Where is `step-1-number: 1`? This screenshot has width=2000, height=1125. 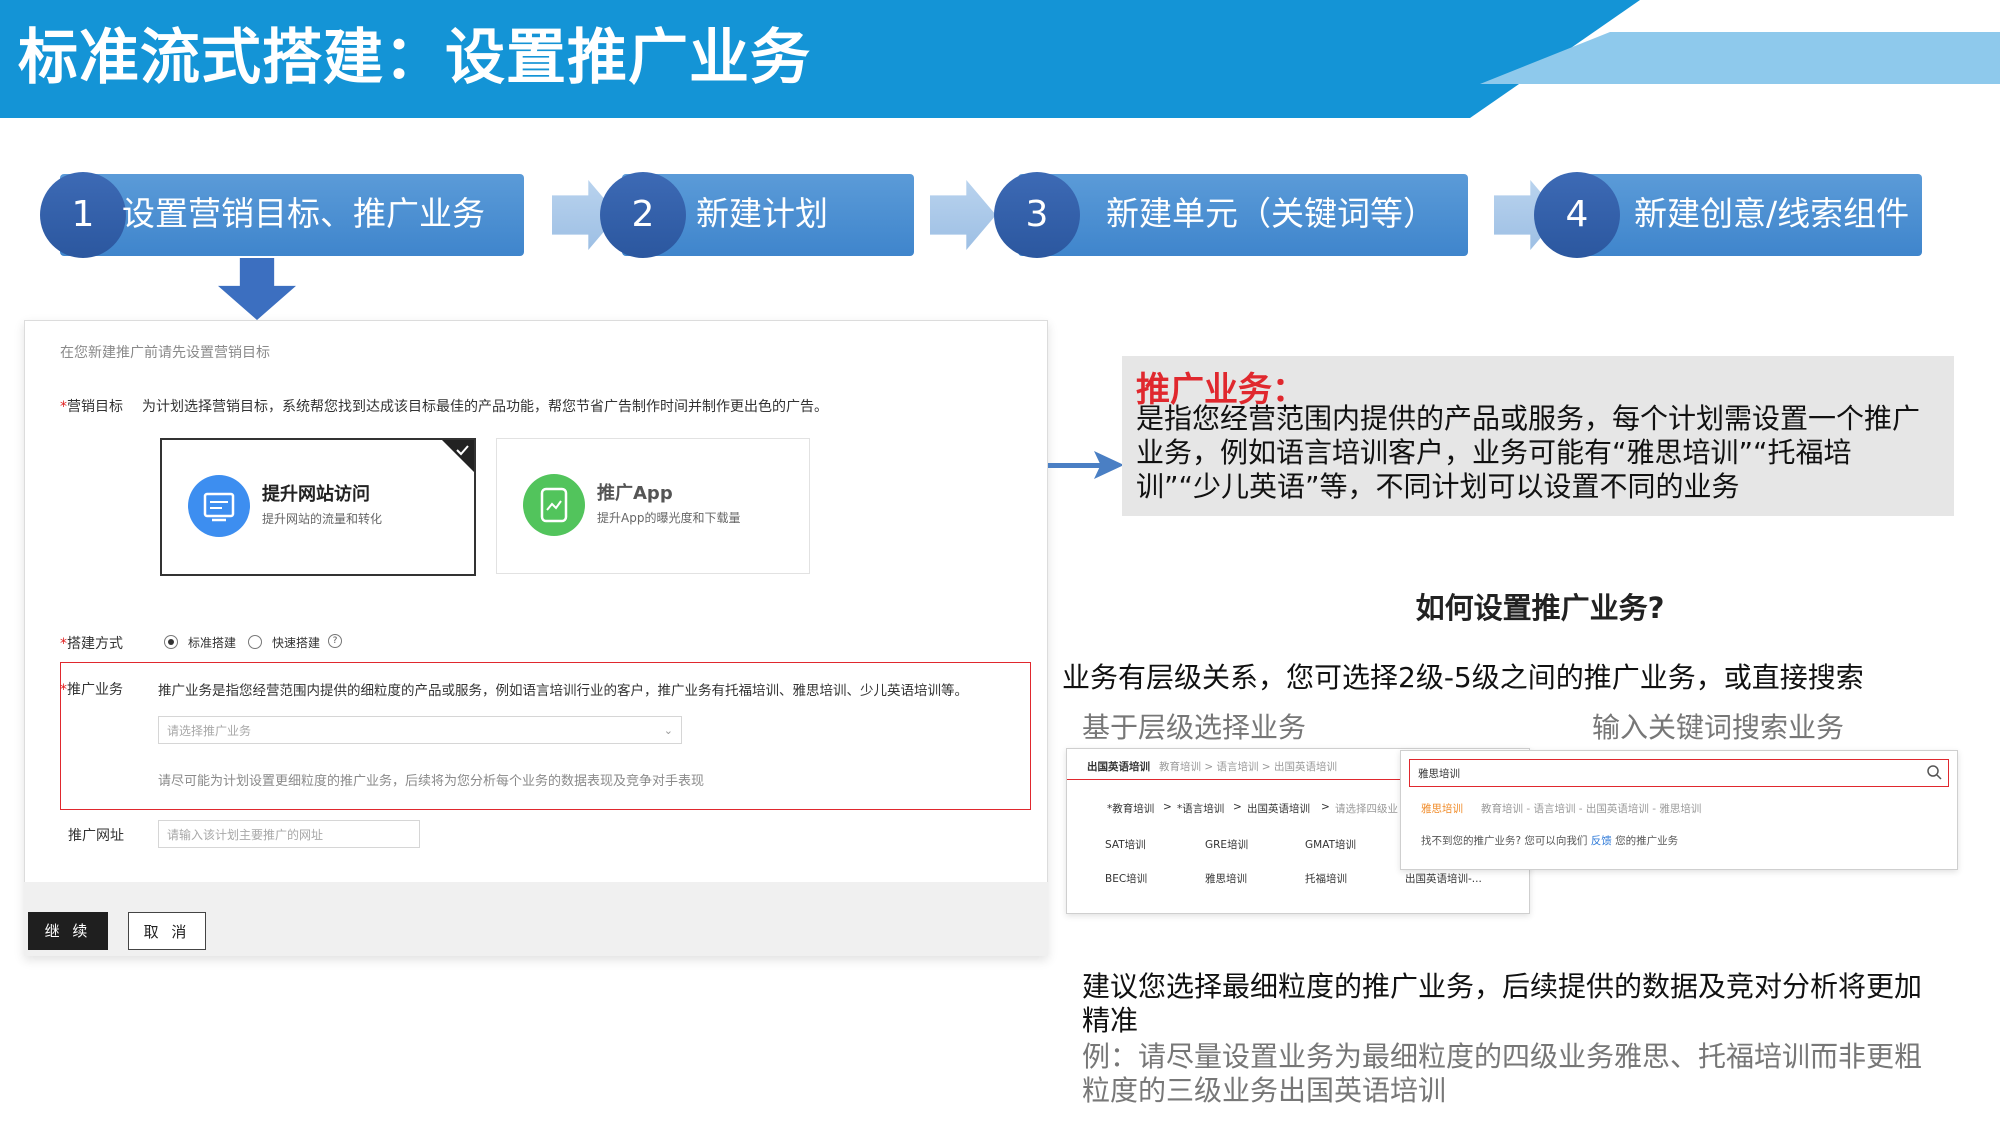 step-1-number: 1 is located at coordinates (83, 215).